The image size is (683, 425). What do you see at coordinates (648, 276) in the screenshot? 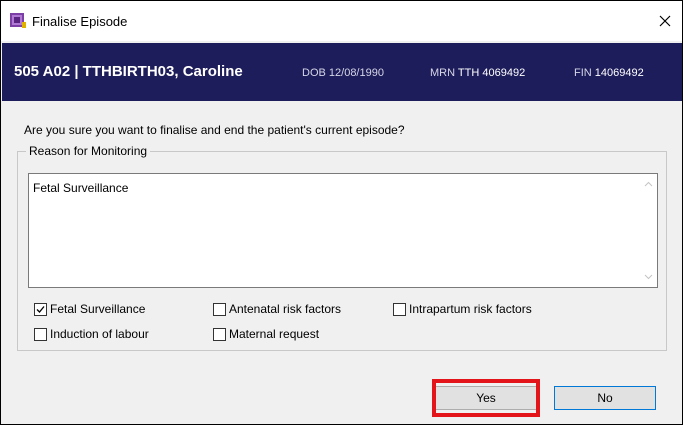
I see `scroll-down-icon` at bounding box center [648, 276].